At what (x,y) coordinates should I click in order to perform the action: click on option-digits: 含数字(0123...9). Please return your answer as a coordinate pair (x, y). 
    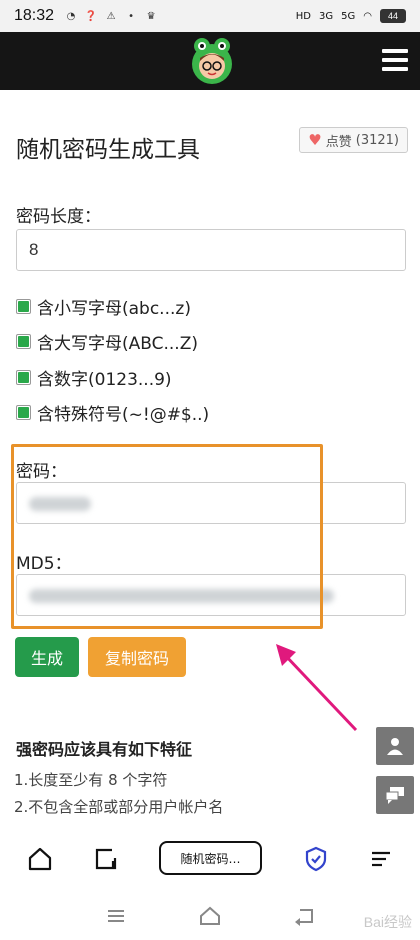
    Looking at the image, I should click on (94, 377).